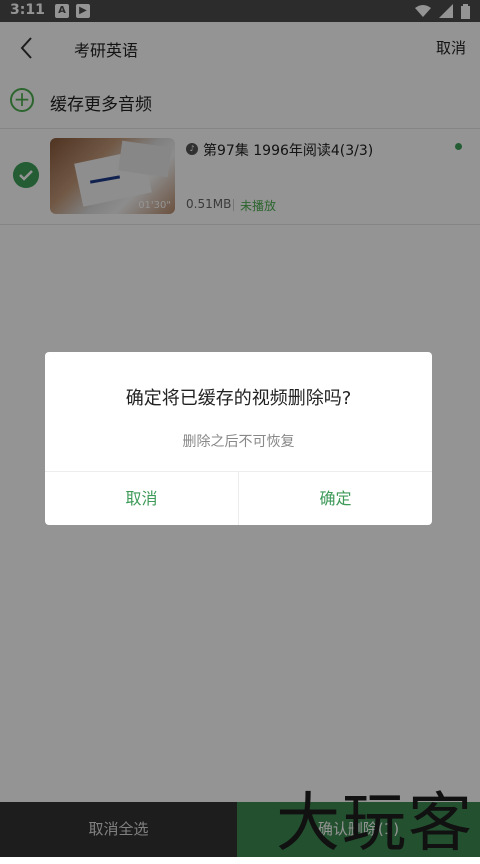 The height and width of the screenshot is (864, 480). What do you see at coordinates (335, 498) in the screenshot?
I see `dialog-ok-button: 确定` at bounding box center [335, 498].